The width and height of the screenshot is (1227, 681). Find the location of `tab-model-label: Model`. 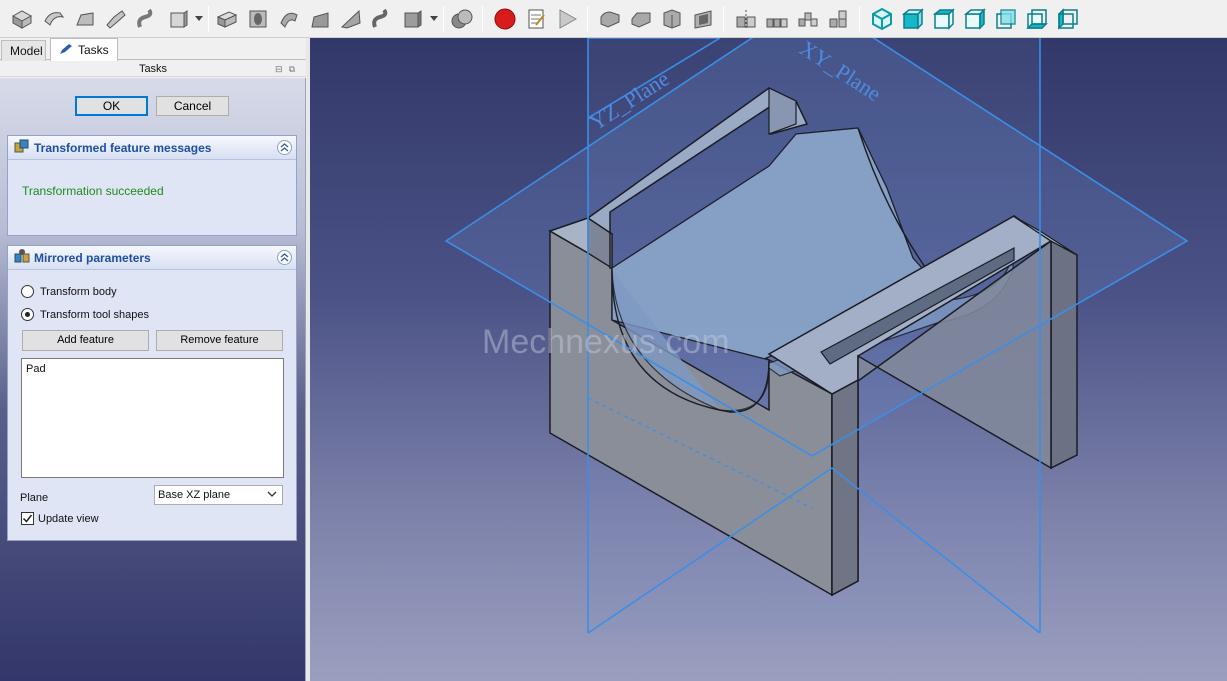

tab-model-label: Model is located at coordinates (26, 51).